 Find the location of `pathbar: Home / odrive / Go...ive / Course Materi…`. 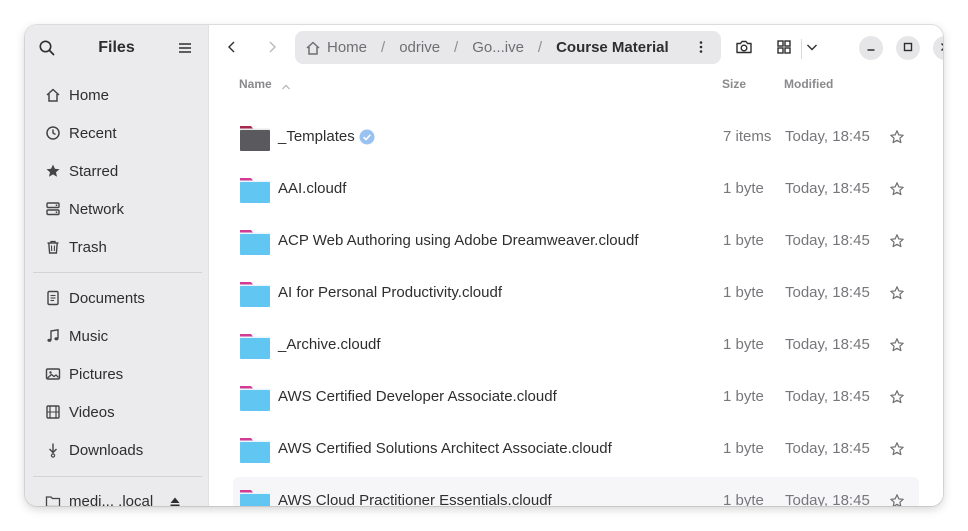

pathbar: Home / odrive / Go...ive / Course Materi… is located at coordinates (508, 47).